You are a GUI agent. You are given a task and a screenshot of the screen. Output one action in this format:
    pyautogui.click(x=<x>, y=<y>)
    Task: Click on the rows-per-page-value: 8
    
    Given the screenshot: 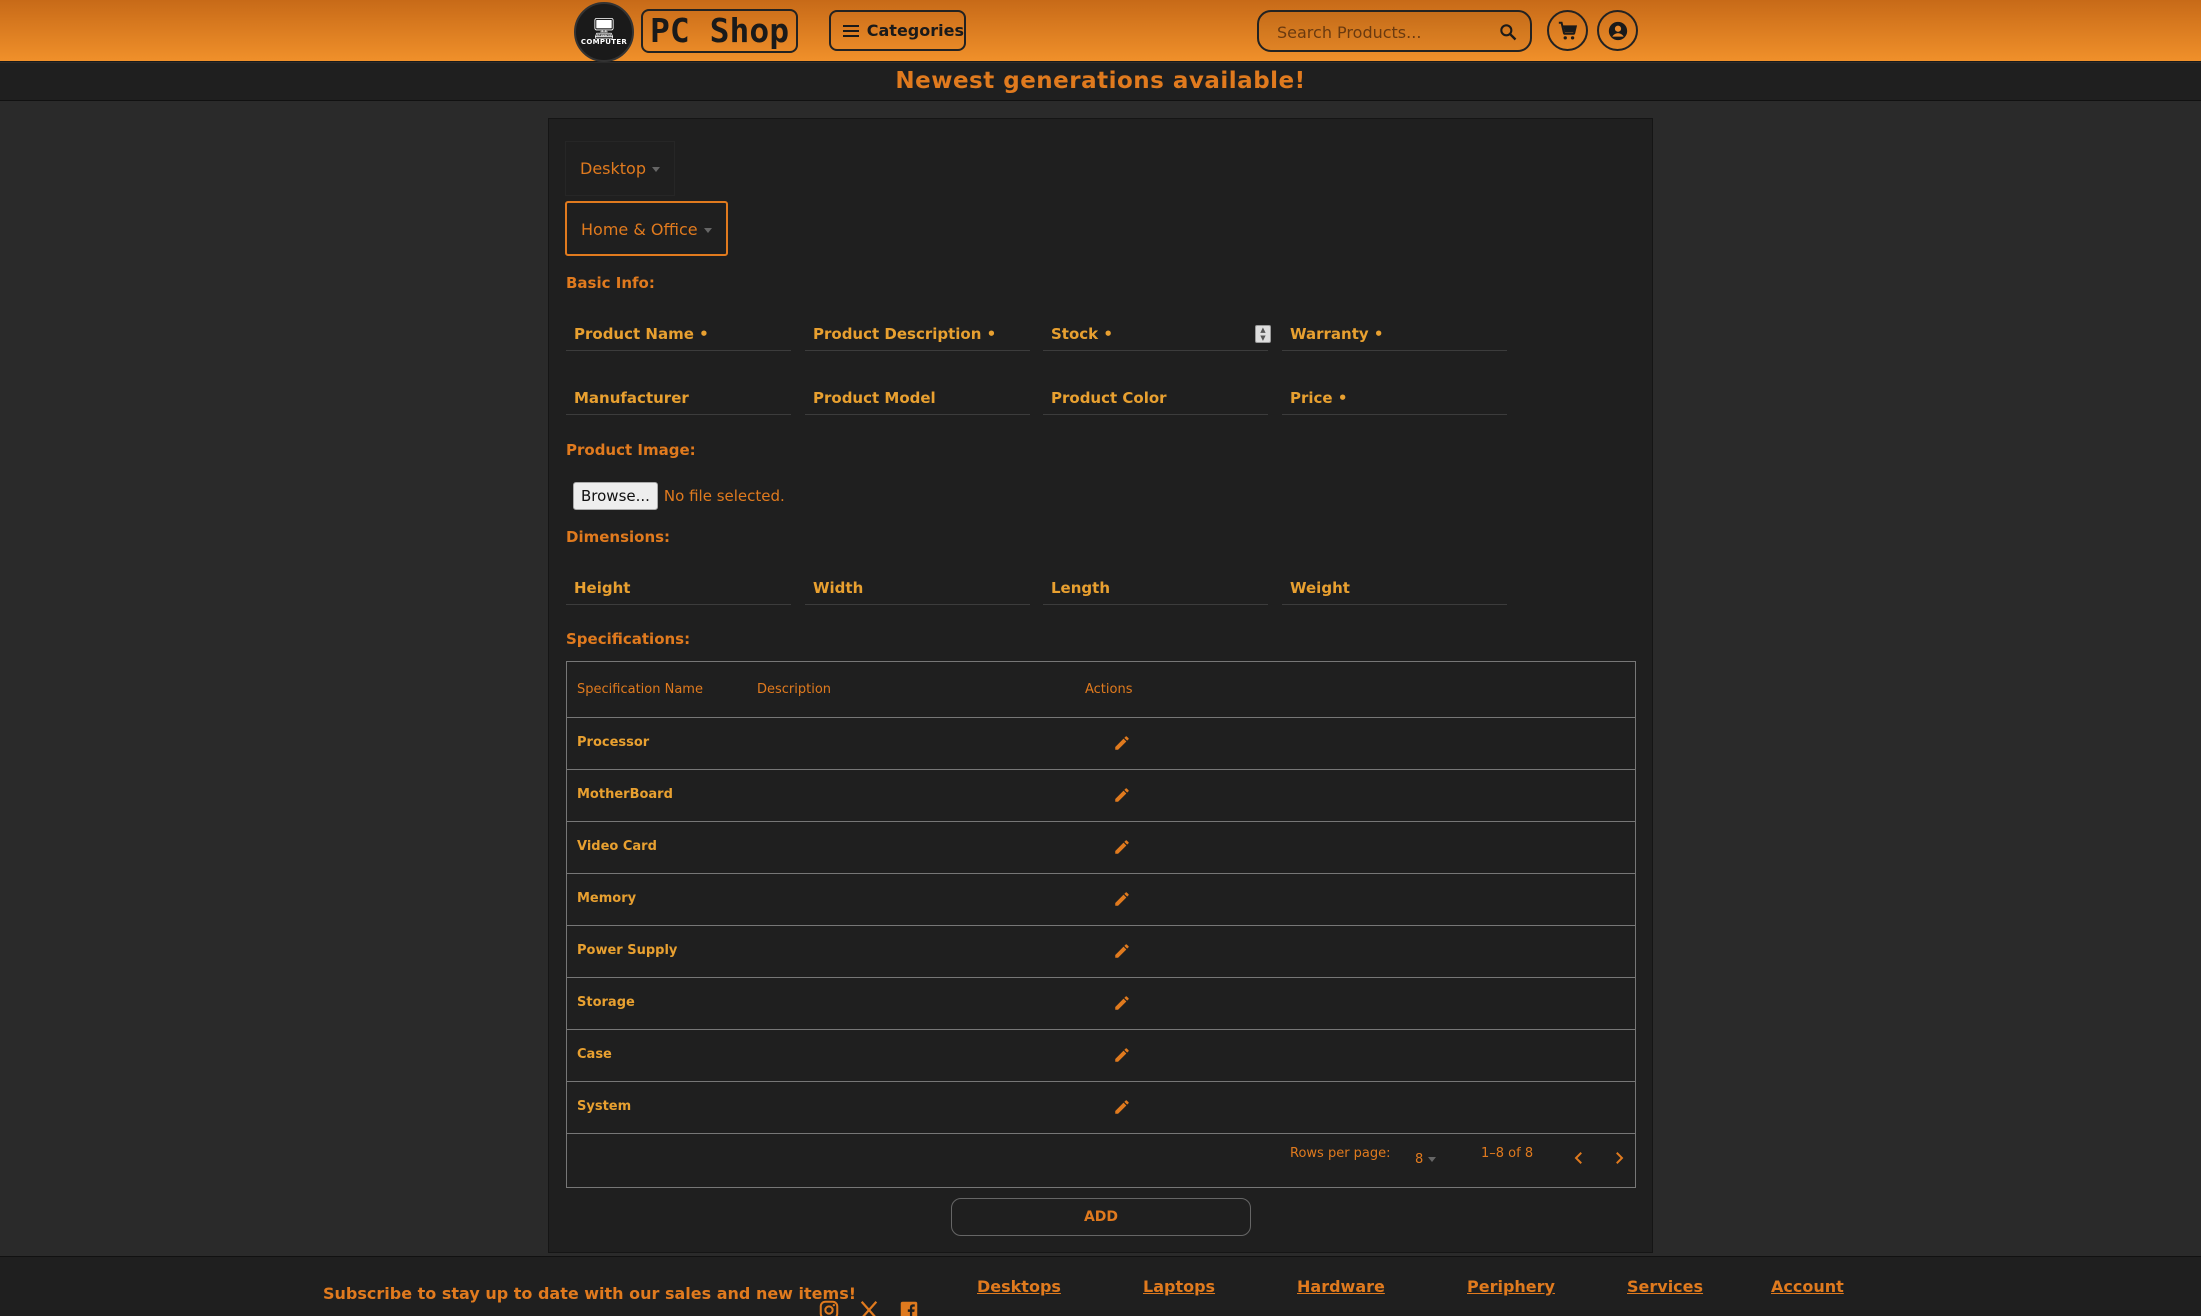 What is the action you would take?
    pyautogui.click(x=1419, y=1159)
    